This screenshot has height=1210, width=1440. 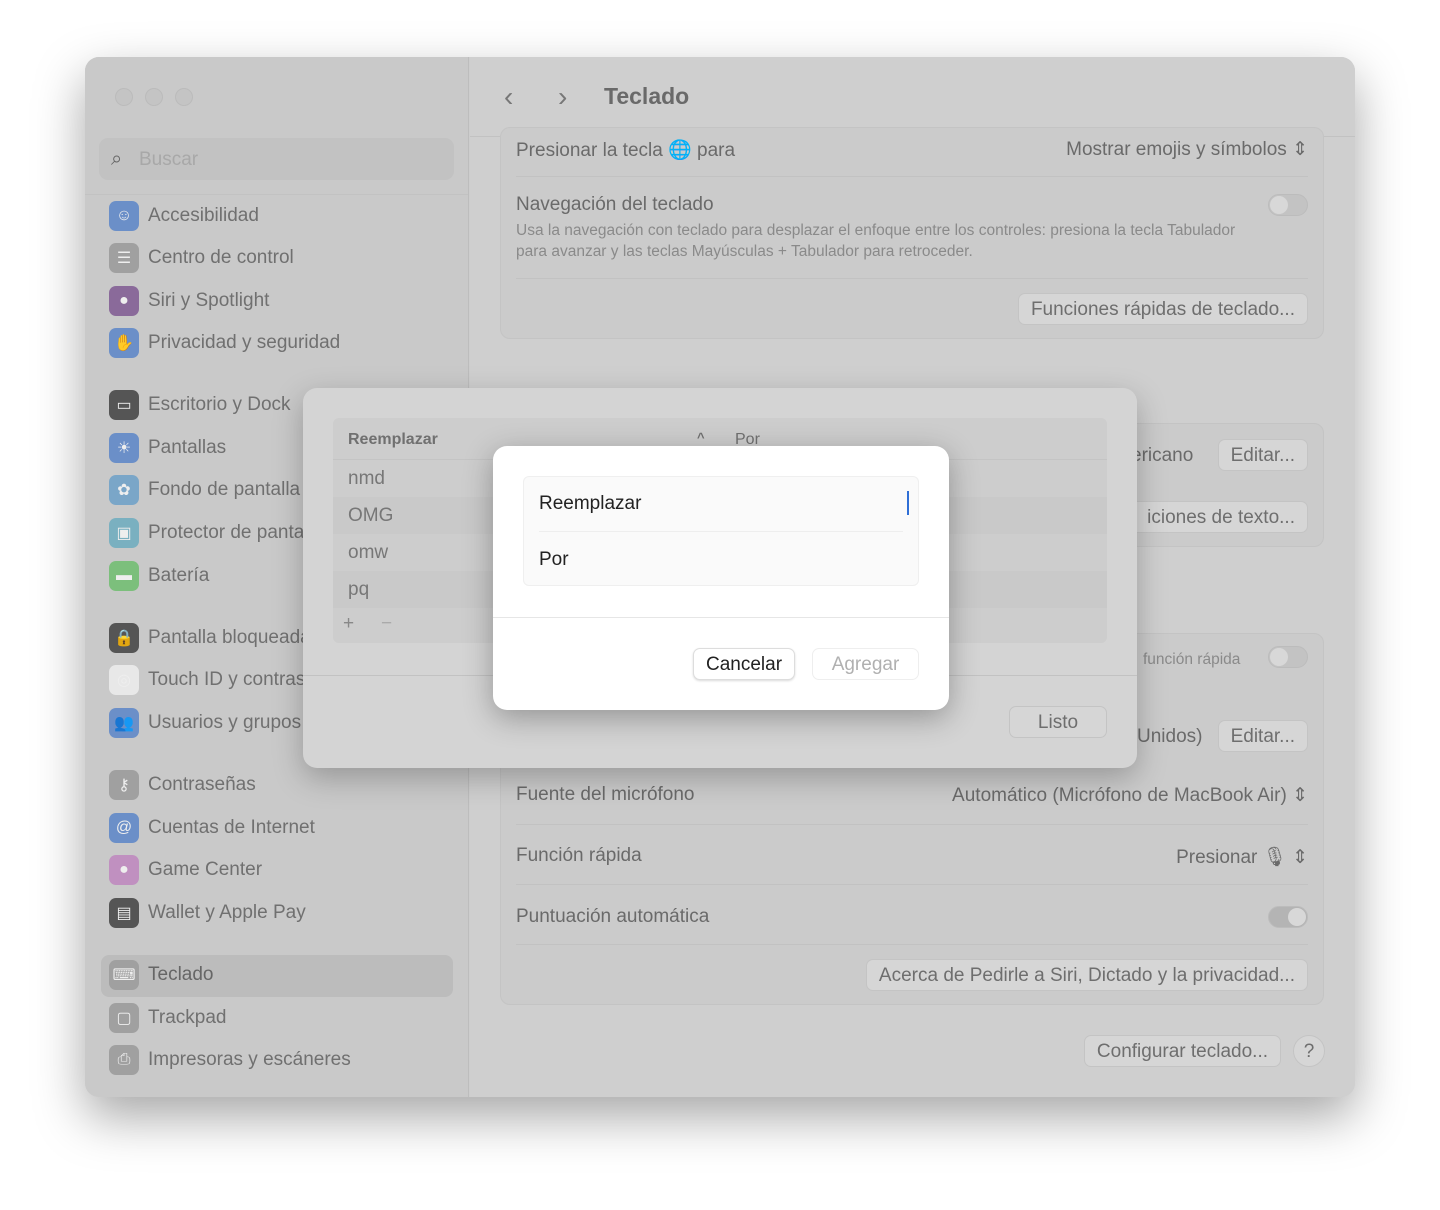 What do you see at coordinates (124, 1018) in the screenshot?
I see `trackpad-icon: ▢` at bounding box center [124, 1018].